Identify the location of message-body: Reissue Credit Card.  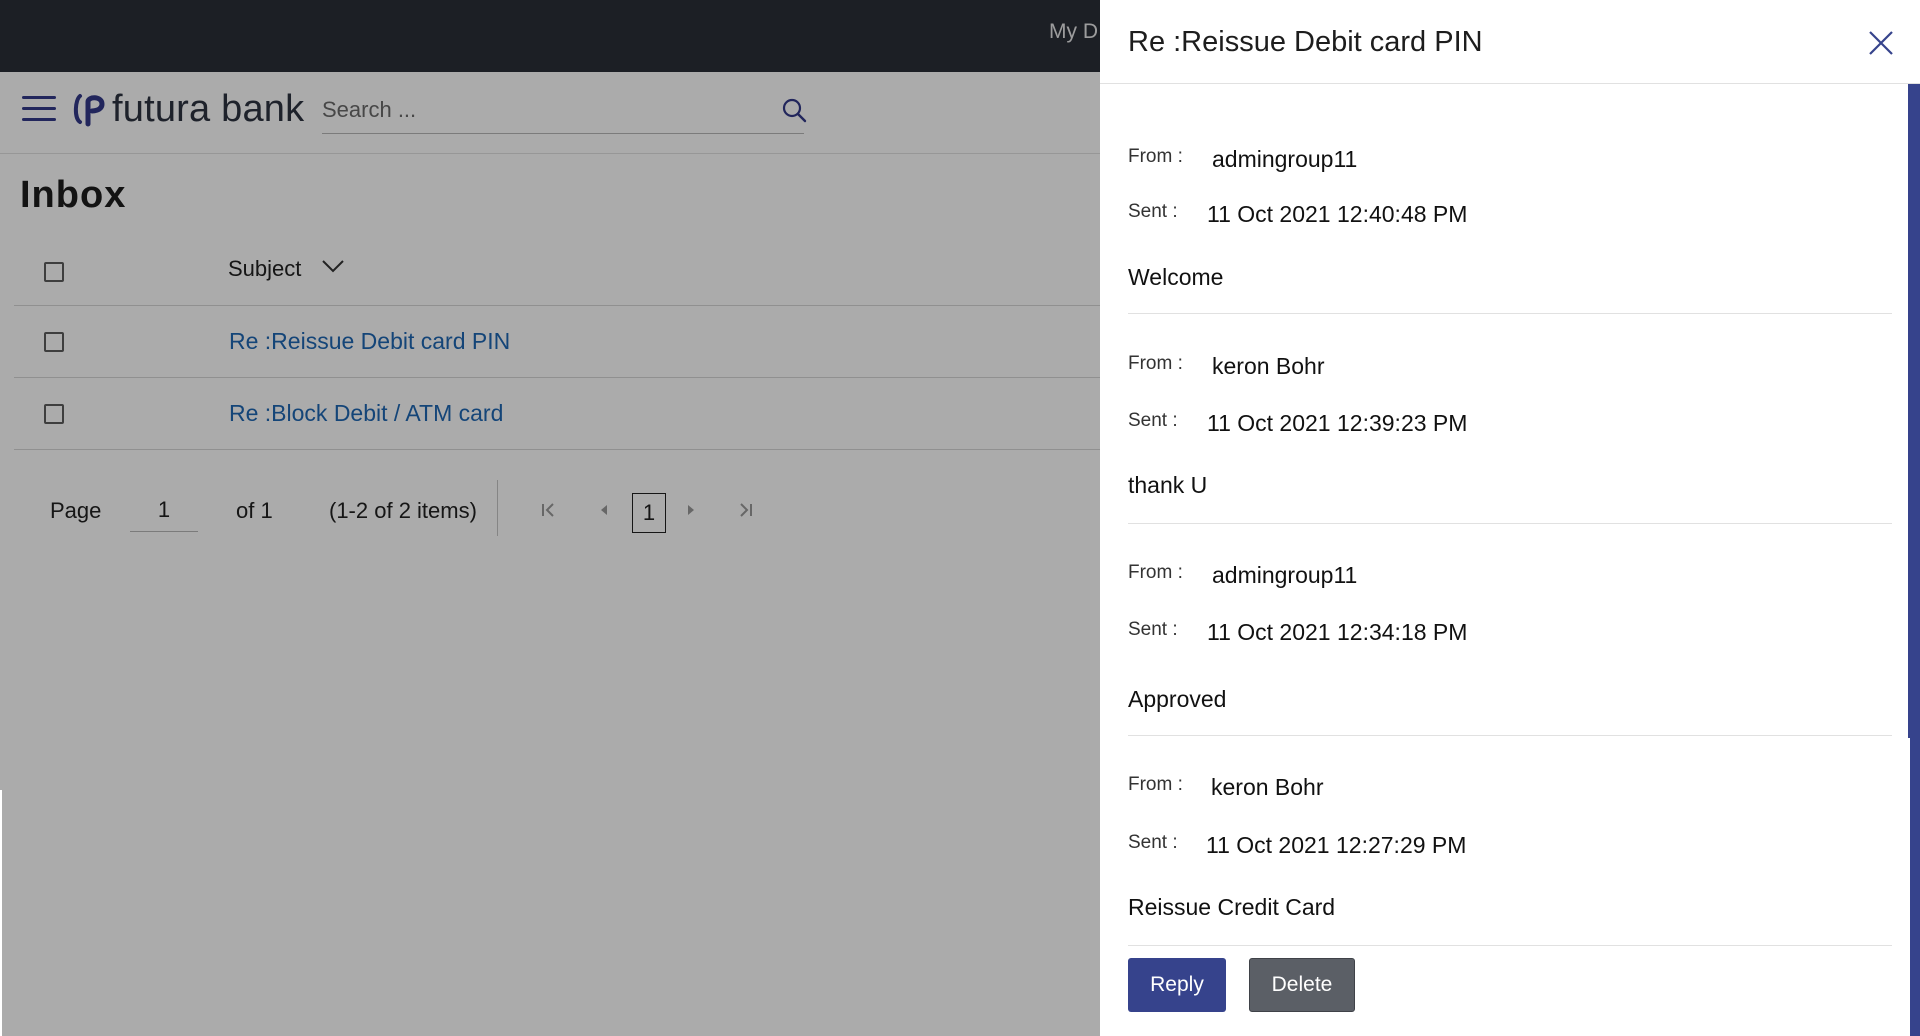
(1232, 907).